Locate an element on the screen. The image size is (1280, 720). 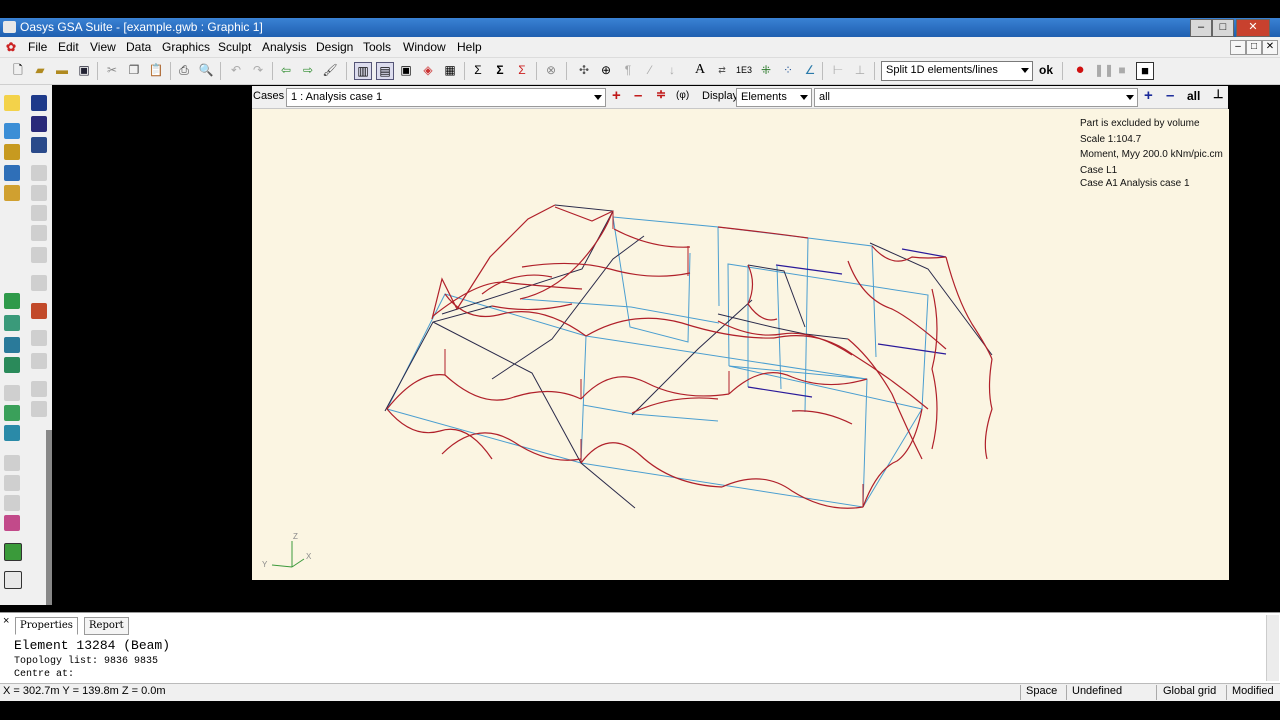
element-icon is located at coordinates (12, 173).